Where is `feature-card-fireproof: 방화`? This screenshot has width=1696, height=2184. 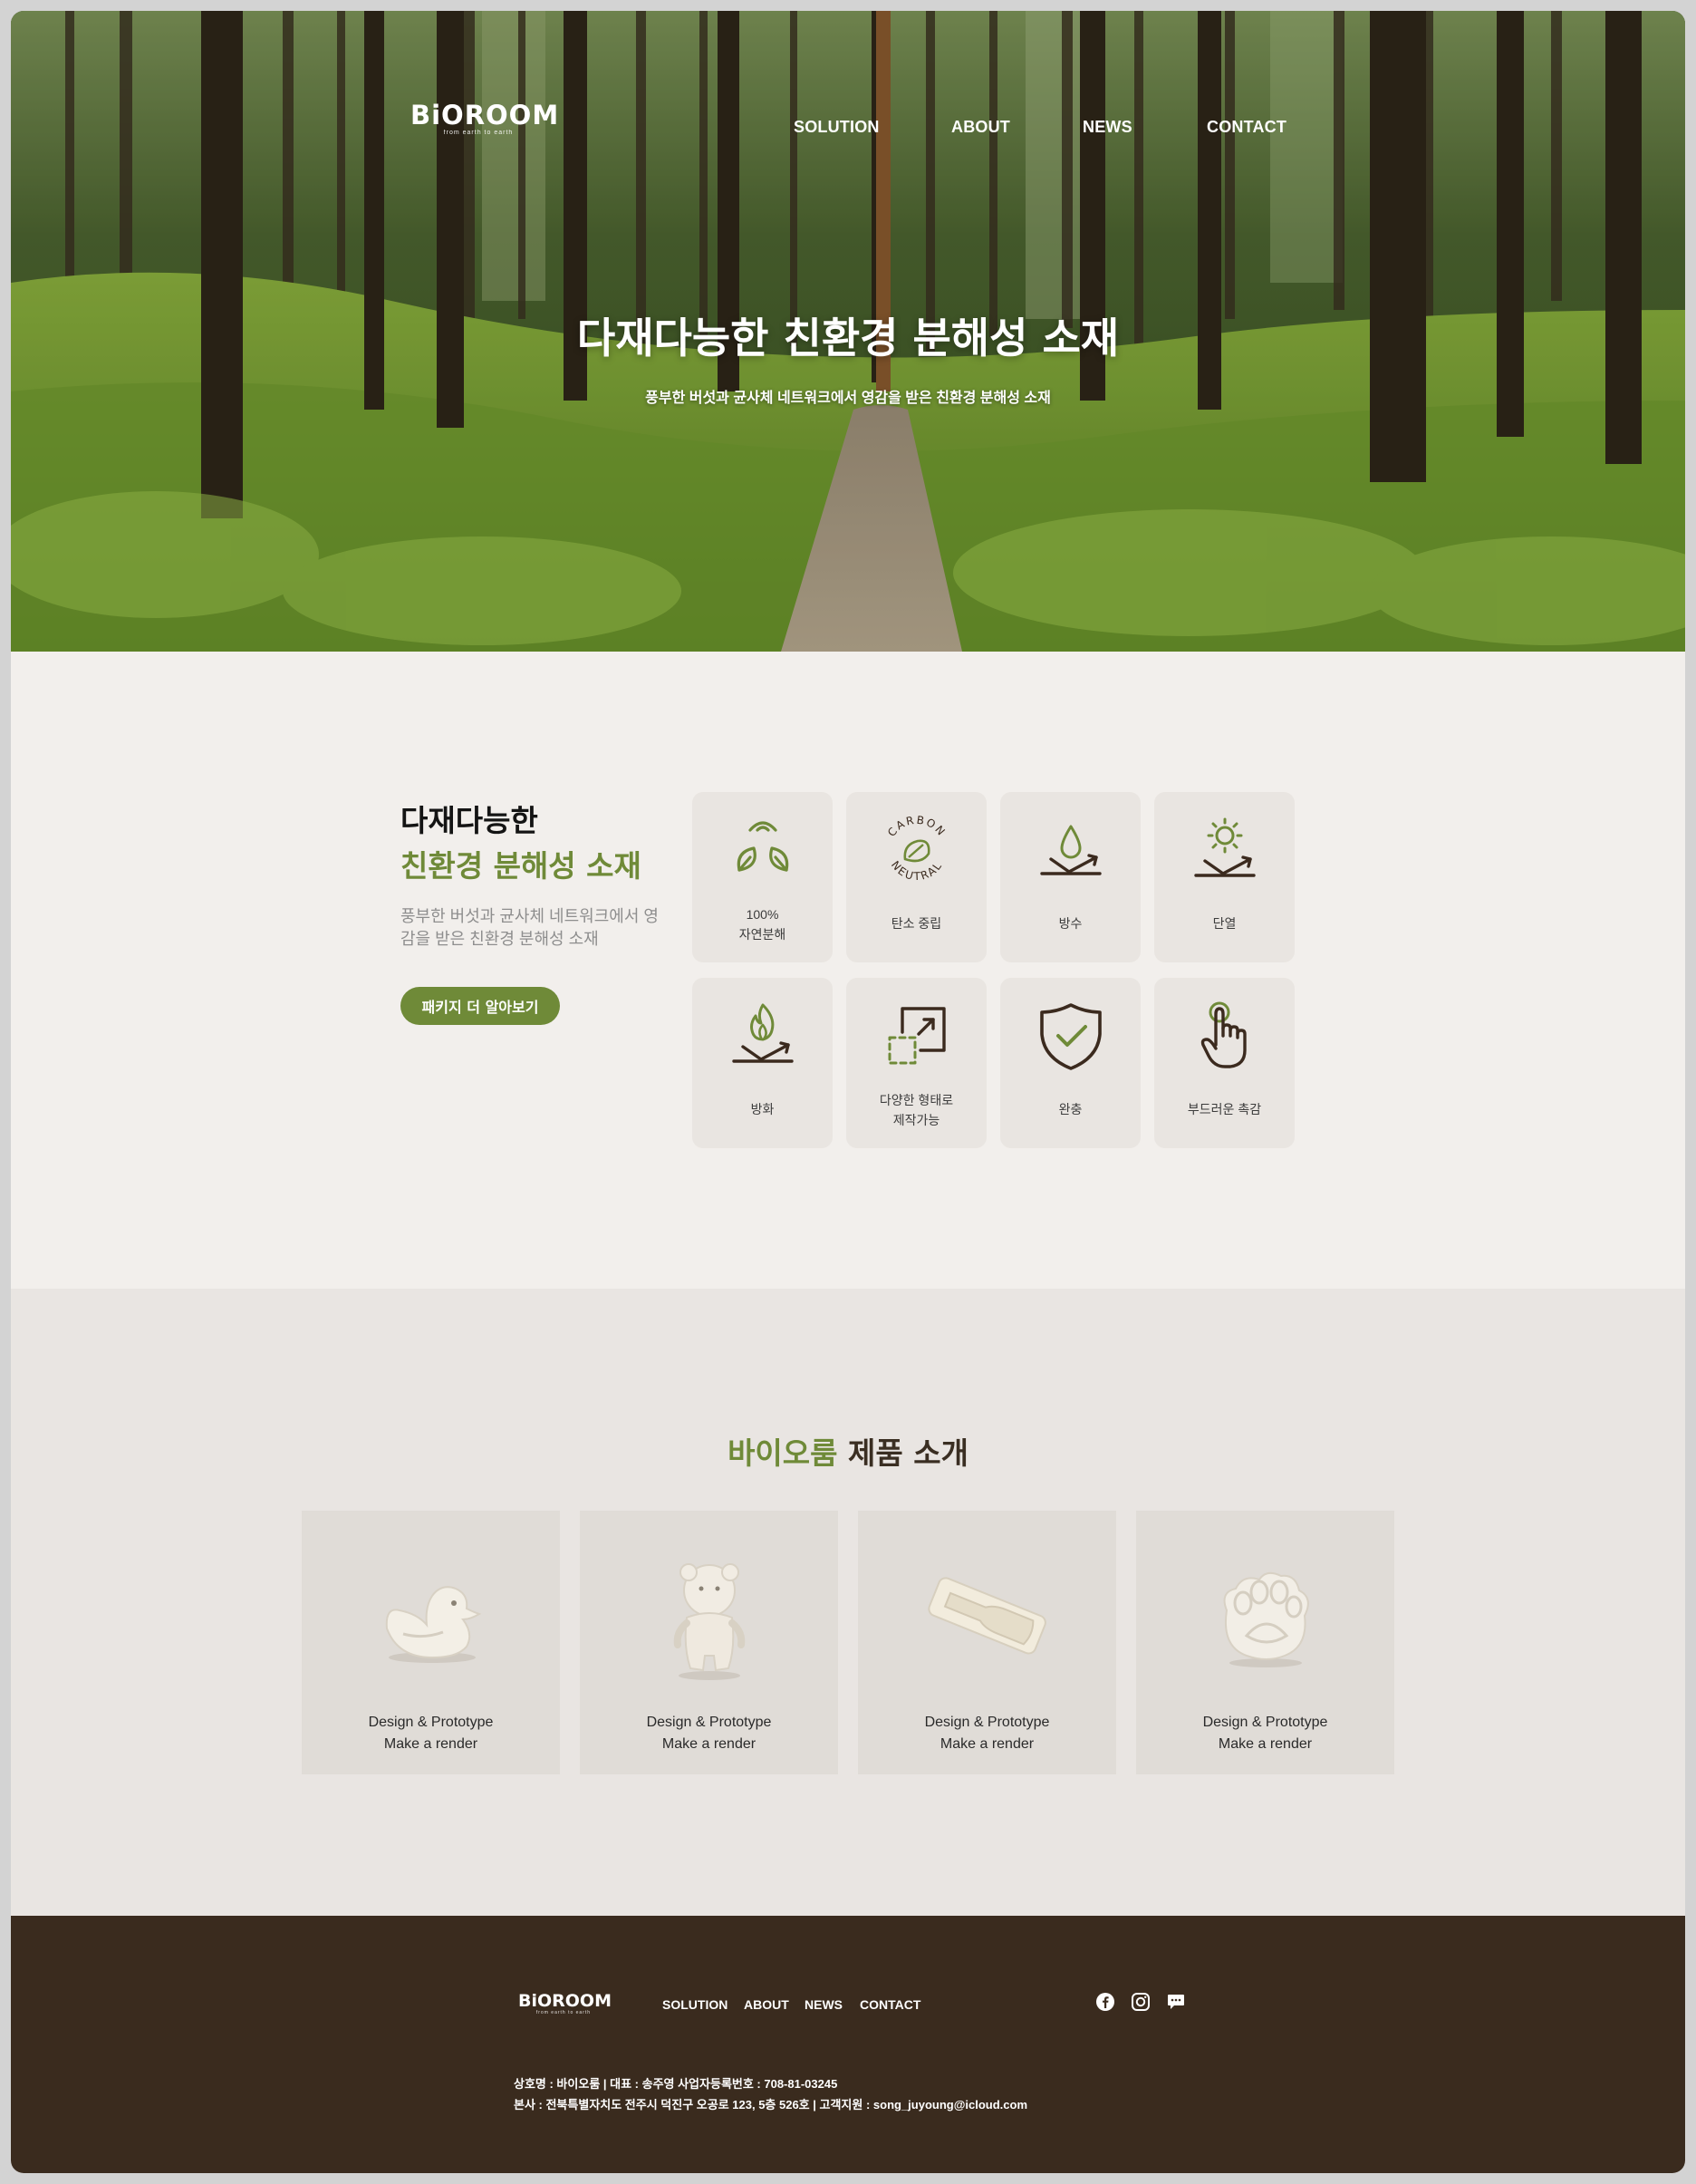 feature-card-fireproof: 방화 is located at coordinates (762, 1063).